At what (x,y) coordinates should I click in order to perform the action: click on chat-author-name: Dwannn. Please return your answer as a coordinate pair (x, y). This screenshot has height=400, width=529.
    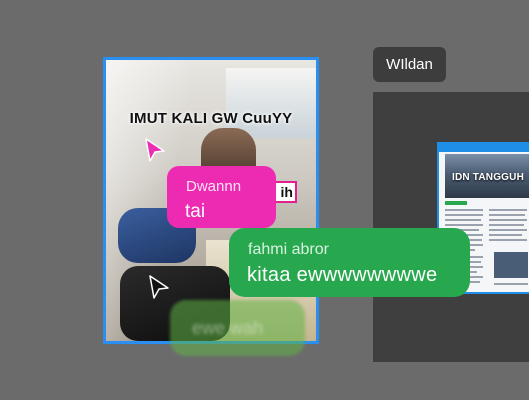
    Looking at the image, I should click on (214, 186).